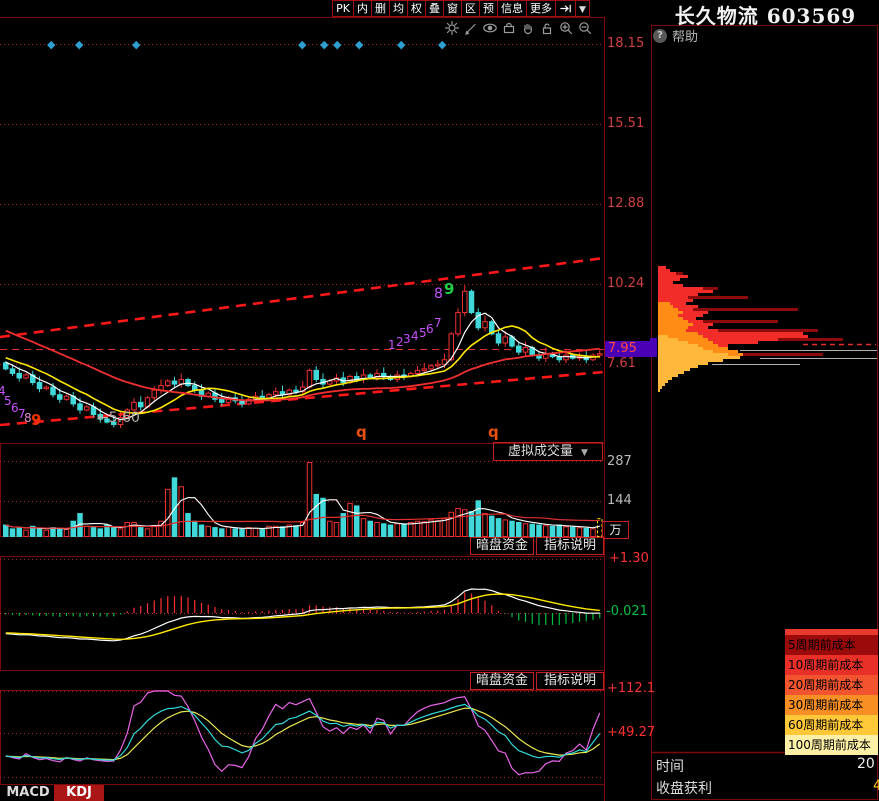 The height and width of the screenshot is (801, 879). What do you see at coordinates (684, 789) in the screenshot?
I see `close-profit-label: 收盘获利` at bounding box center [684, 789].